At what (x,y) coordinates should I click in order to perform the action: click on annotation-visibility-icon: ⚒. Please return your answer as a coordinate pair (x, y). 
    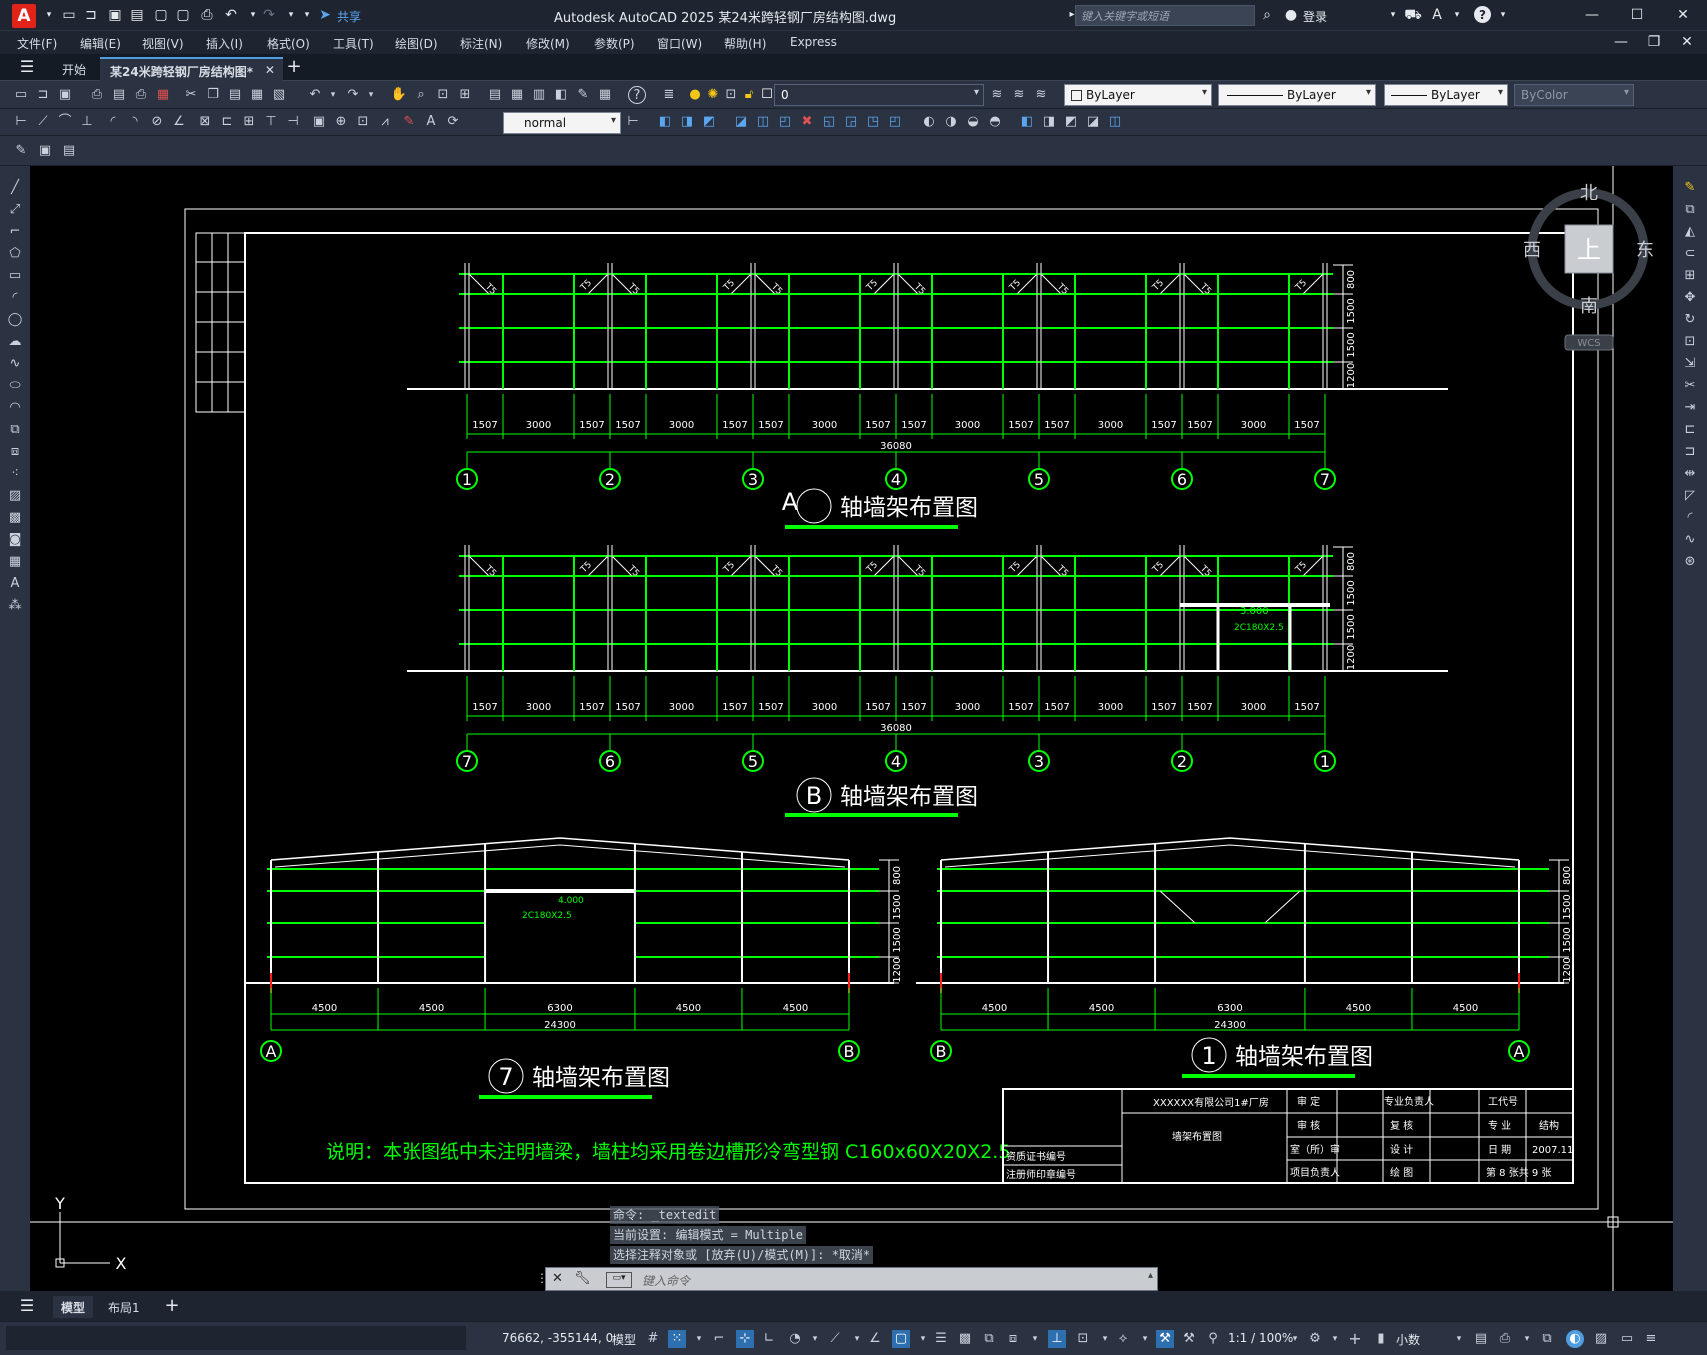
    Looking at the image, I should click on (1165, 1339).